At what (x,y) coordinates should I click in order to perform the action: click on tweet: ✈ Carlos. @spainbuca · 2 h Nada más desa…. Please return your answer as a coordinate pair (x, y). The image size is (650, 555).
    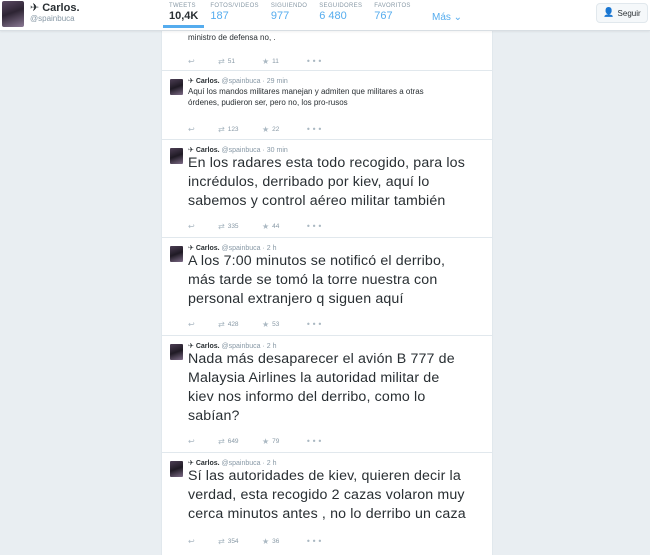
    Looking at the image, I should click on (327, 394).